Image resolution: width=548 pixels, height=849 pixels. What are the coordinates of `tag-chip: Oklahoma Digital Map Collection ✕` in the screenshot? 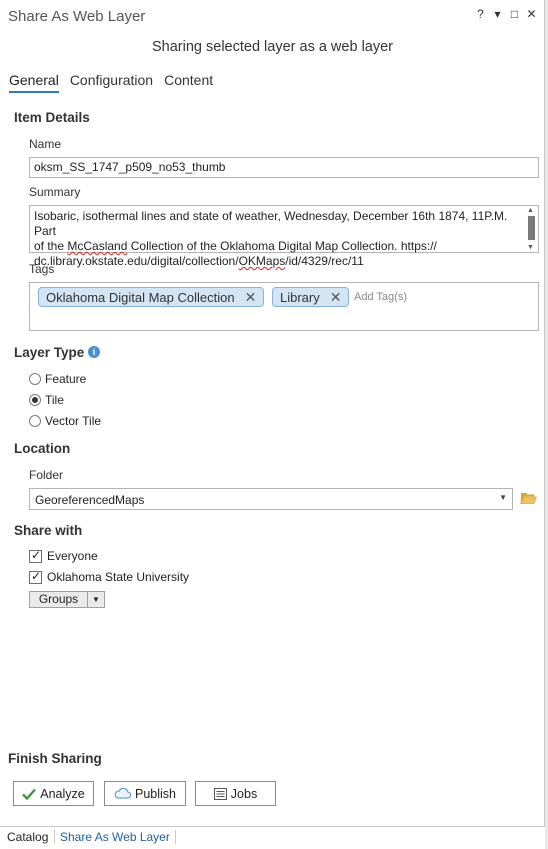 It's located at (151, 297).